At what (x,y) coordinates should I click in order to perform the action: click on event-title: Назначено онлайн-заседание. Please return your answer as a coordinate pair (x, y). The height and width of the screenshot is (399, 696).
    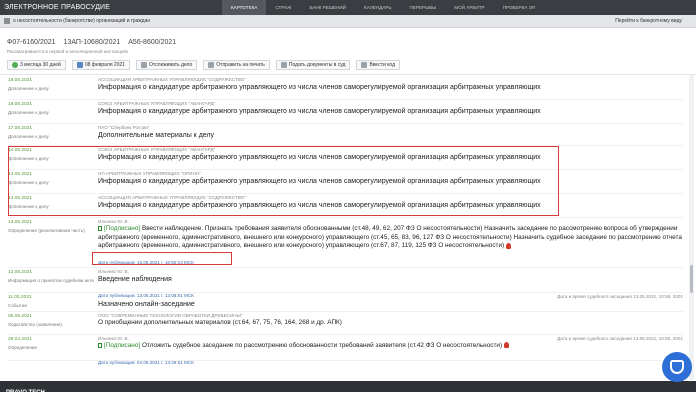
    Looking at the image, I should click on (390, 304).